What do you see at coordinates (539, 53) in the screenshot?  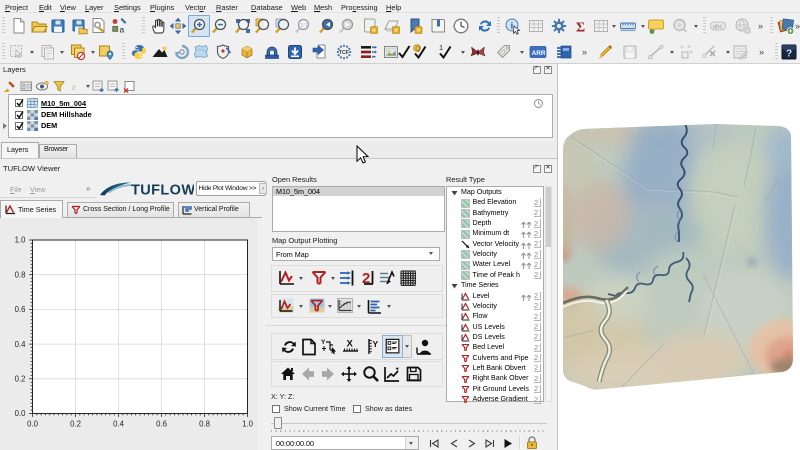 I see `svg-text: ARR` at bounding box center [539, 53].